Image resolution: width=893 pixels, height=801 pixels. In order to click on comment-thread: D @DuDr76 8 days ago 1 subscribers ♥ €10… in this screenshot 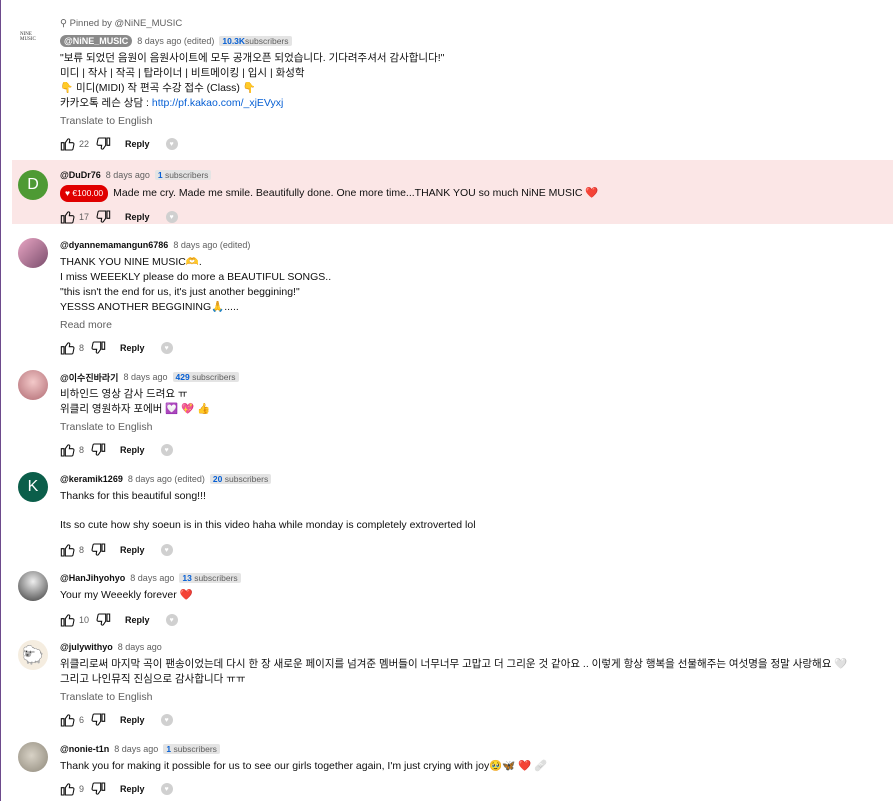, I will do `click(452, 192)`.